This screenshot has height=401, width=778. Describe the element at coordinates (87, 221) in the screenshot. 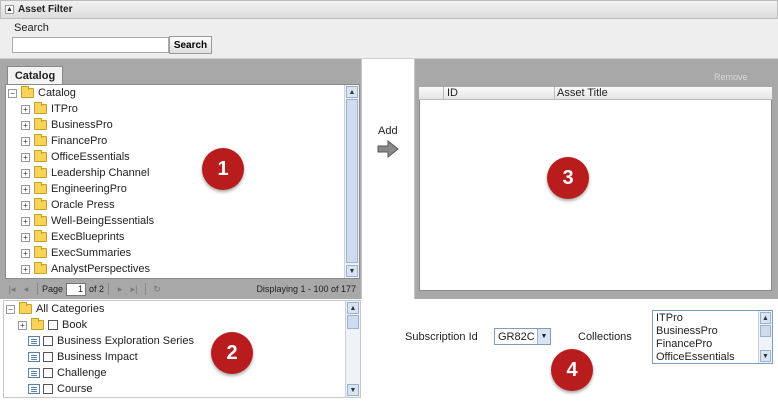

I see `catalog-item: + Well-BeingEssentials` at that location.